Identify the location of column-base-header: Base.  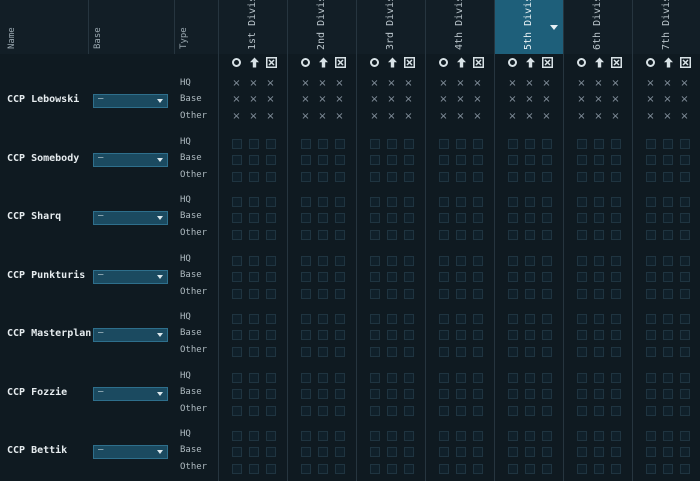
(98, 38).